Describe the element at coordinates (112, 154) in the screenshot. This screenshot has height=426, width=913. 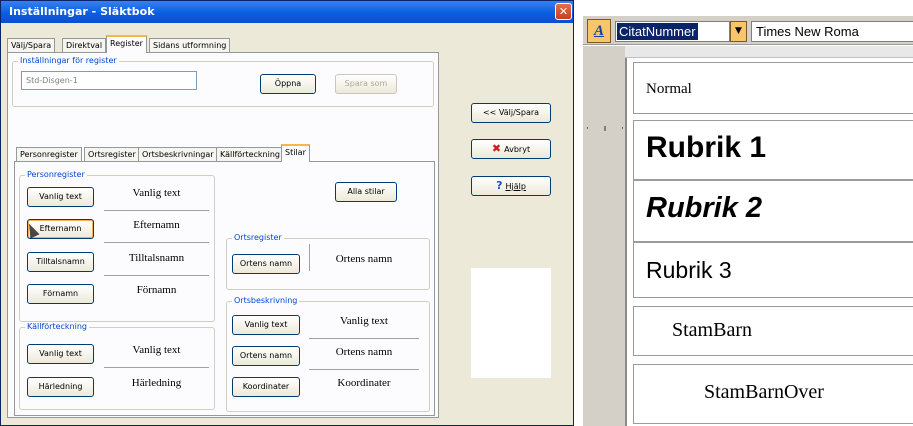
I see `subtab-ortsregister: Ortsregister` at that location.